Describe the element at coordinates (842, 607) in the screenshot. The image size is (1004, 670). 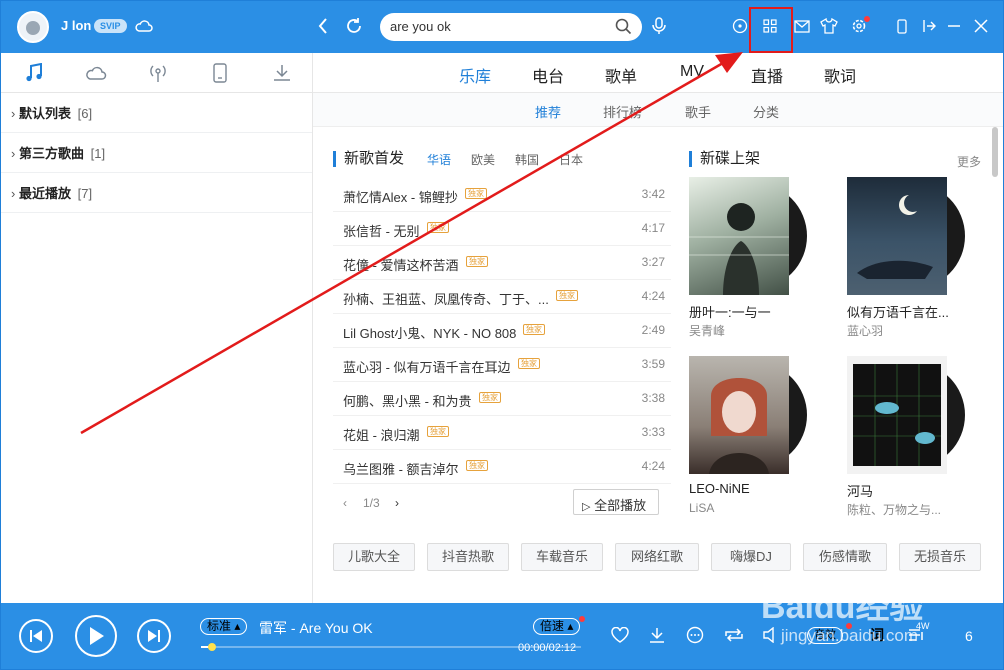
I see `watermark-logo: Baidu经验` at that location.